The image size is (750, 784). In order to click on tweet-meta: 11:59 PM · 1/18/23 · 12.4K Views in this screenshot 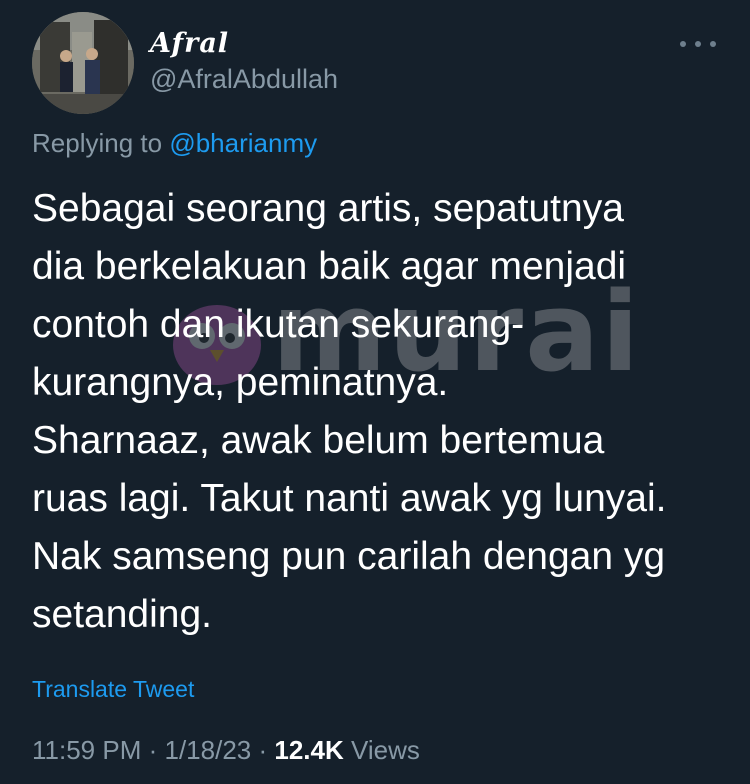, I will do `click(226, 750)`.